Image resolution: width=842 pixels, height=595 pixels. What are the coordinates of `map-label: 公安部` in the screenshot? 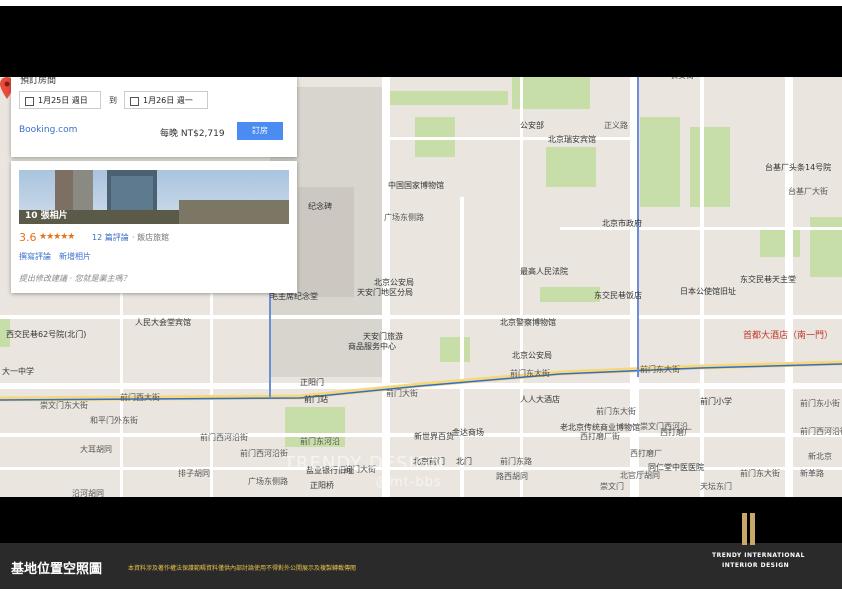 It's located at (532, 126).